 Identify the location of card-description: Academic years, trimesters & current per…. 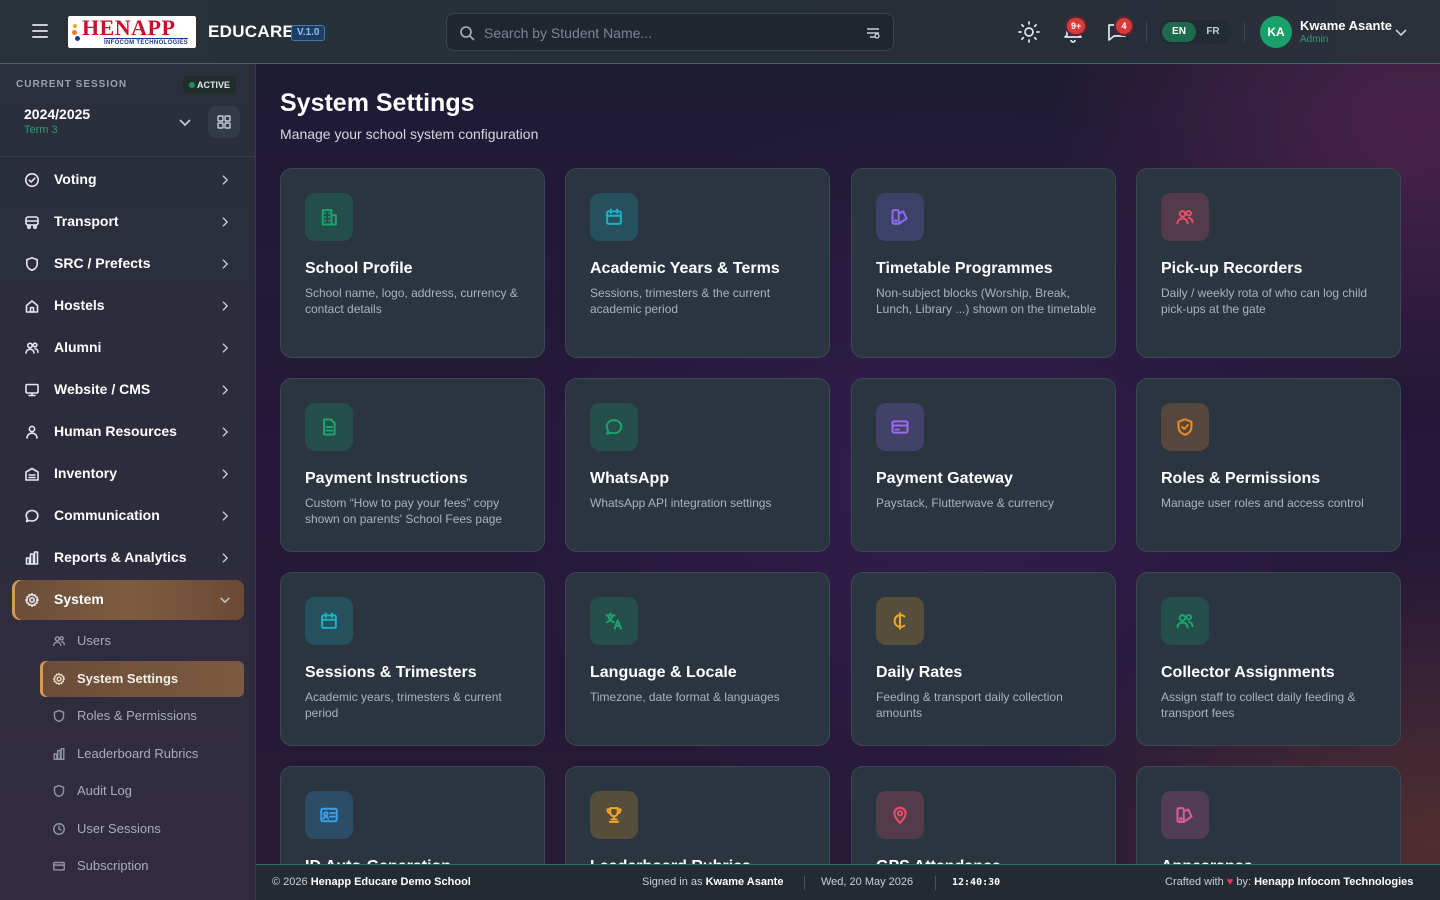
(403, 705).